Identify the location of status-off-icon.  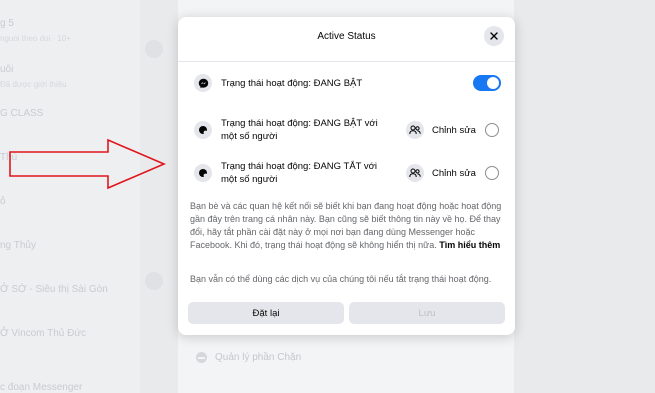
(203, 173).